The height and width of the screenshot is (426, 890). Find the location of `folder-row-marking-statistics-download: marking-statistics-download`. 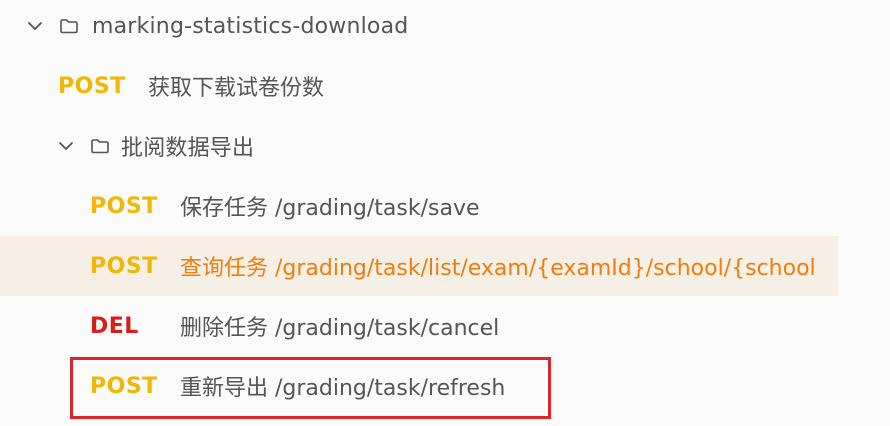

folder-row-marking-statistics-download: marking-statistics-download is located at coordinates (419, 28).